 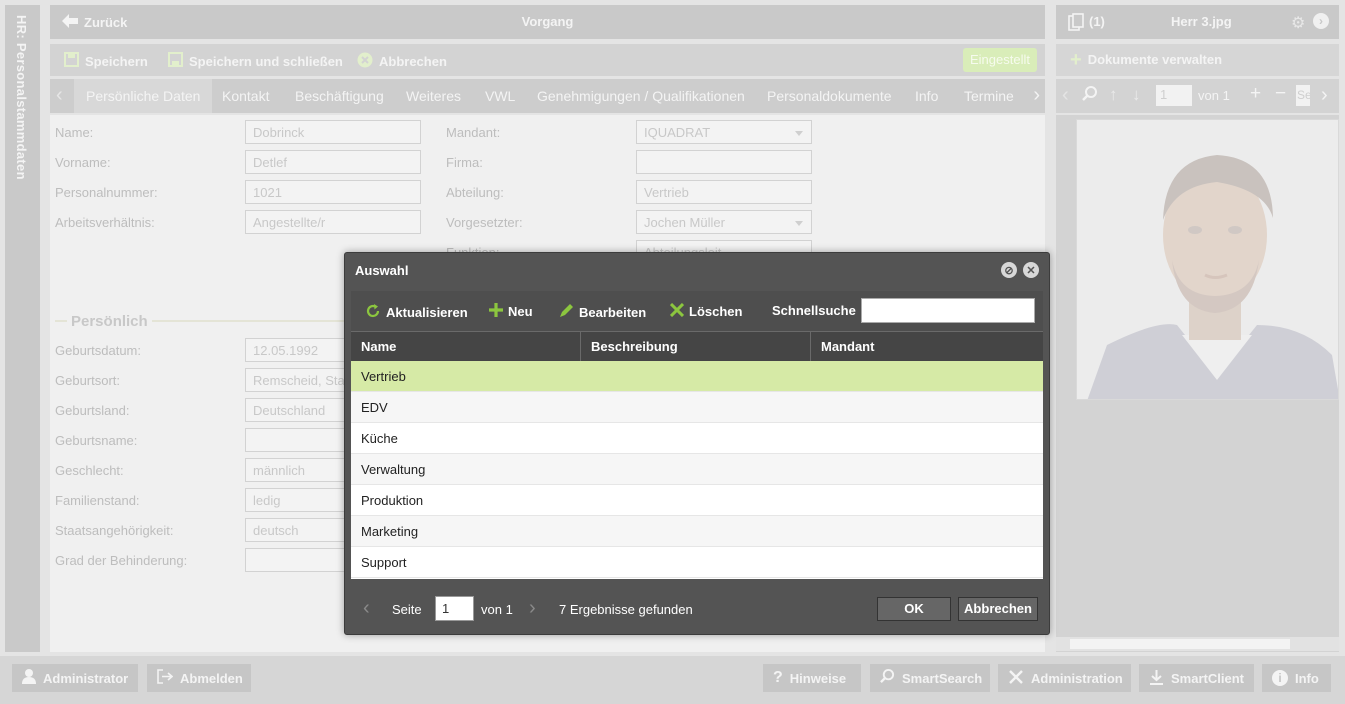 What do you see at coordinates (1298, 23) in the screenshot?
I see `gear-icon: ⚙` at bounding box center [1298, 23].